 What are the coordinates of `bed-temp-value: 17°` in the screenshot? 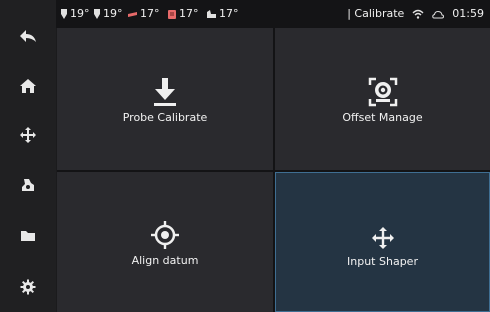 It's located at (150, 13).